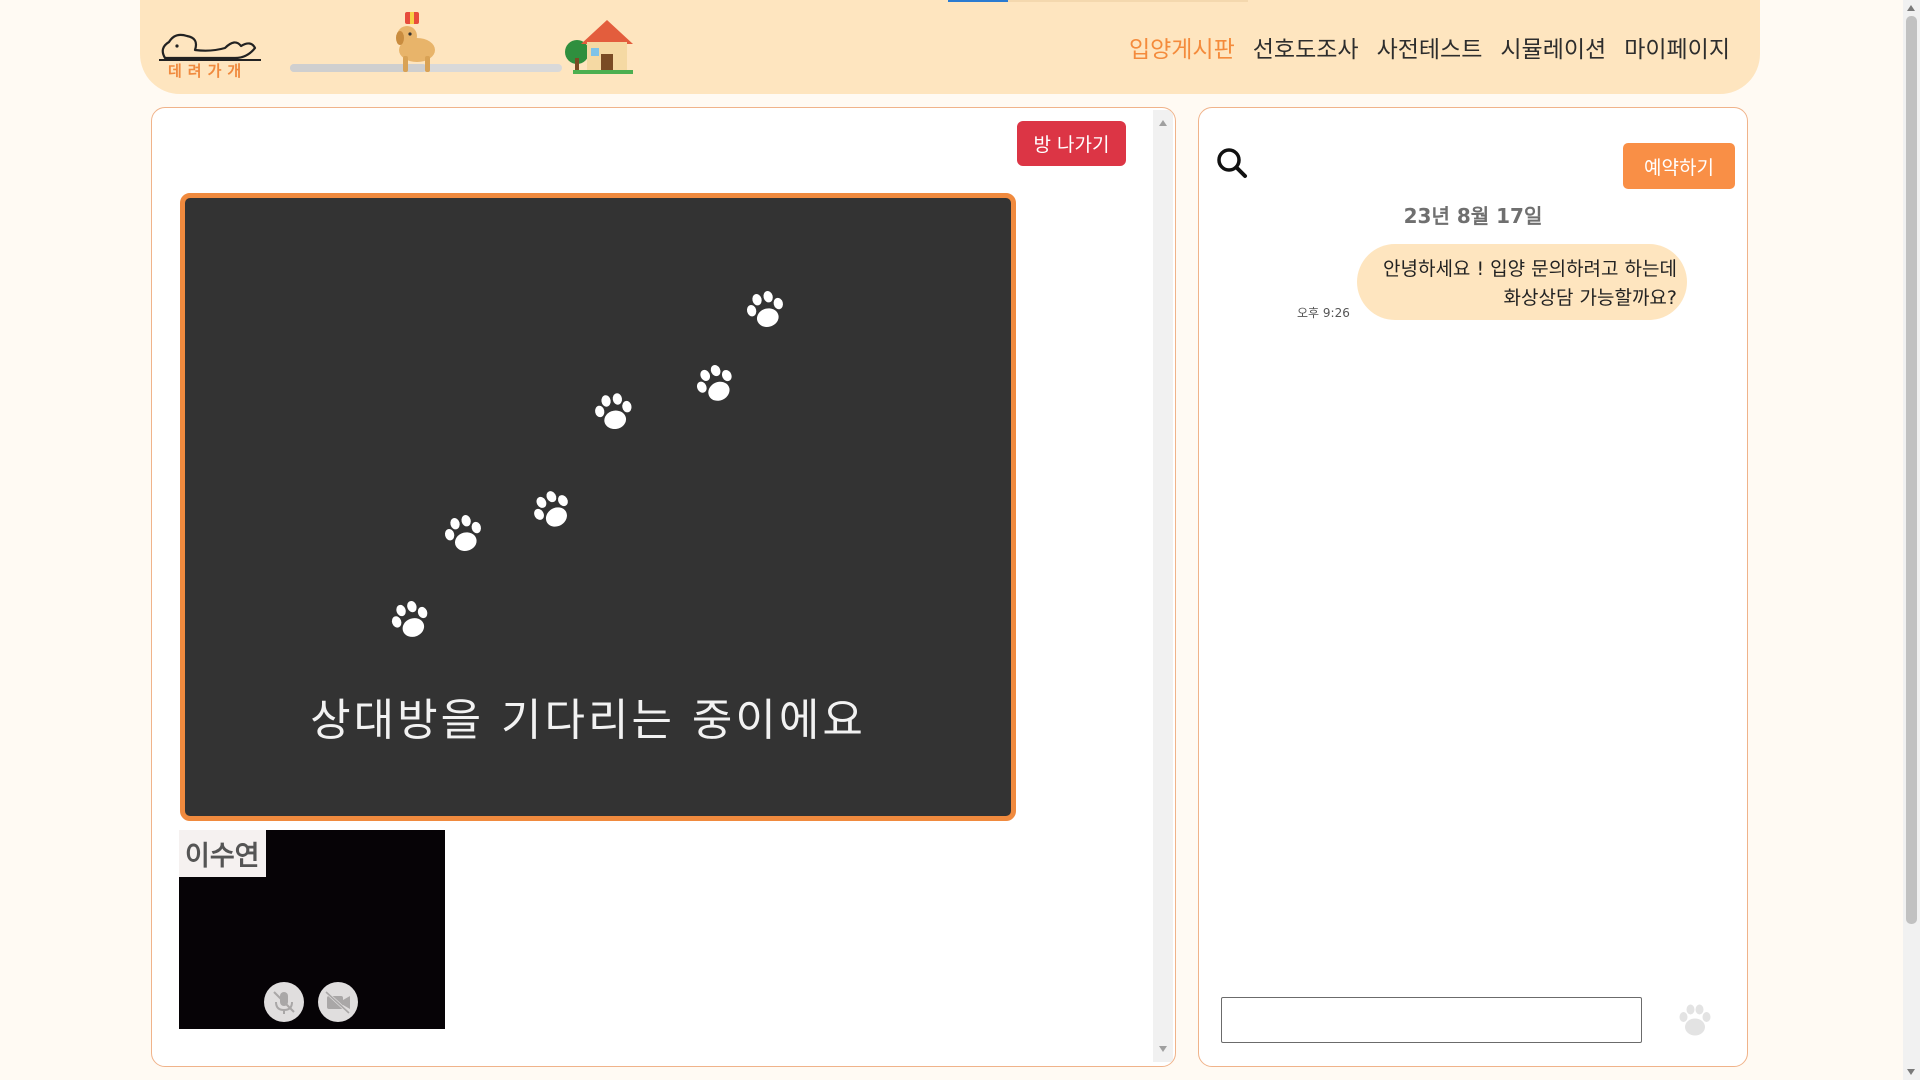 The height and width of the screenshot is (1080, 1920). What do you see at coordinates (1473, 216) in the screenshot?
I see `chat-date: 23년 8월 17일` at bounding box center [1473, 216].